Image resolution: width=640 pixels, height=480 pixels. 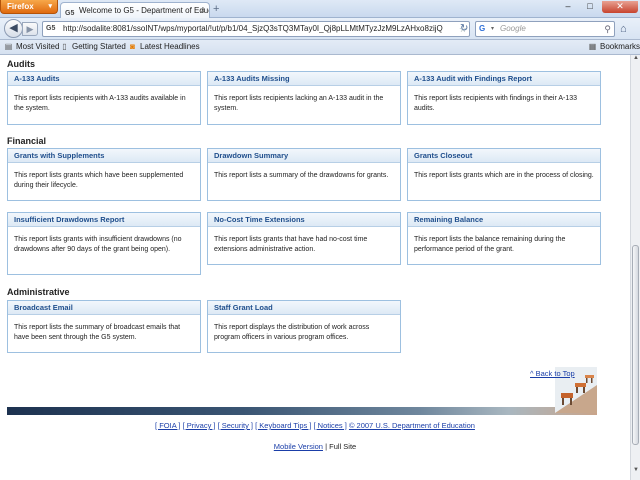 I want to click on site-version-switcher: Mobile Version | Full Site, so click(x=315, y=446).